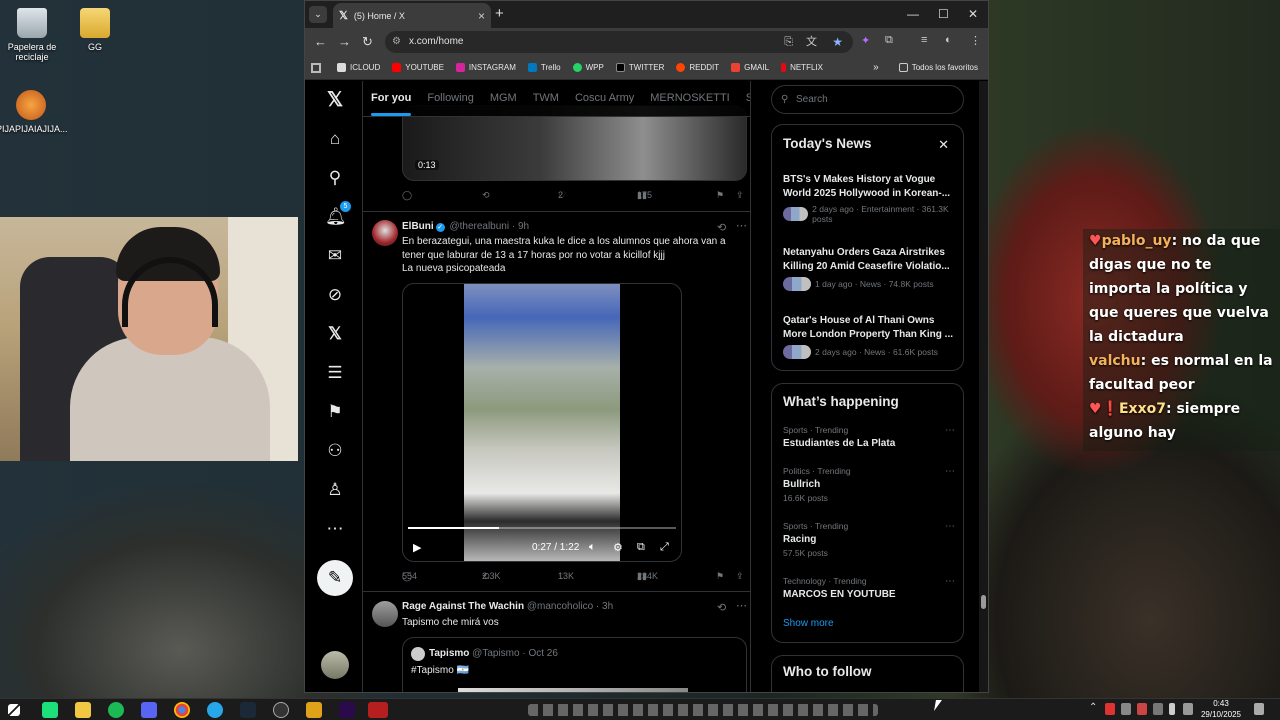 The height and width of the screenshot is (720, 1280). Describe the element at coordinates (335, 529) in the screenshot. I see `more-options-icon: ⋯` at that location.